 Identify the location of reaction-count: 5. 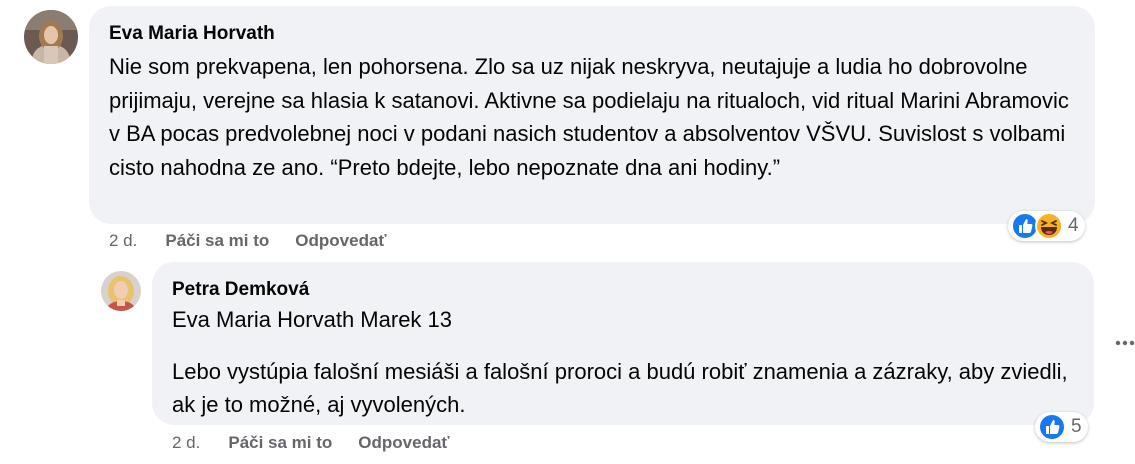
(1076, 426).